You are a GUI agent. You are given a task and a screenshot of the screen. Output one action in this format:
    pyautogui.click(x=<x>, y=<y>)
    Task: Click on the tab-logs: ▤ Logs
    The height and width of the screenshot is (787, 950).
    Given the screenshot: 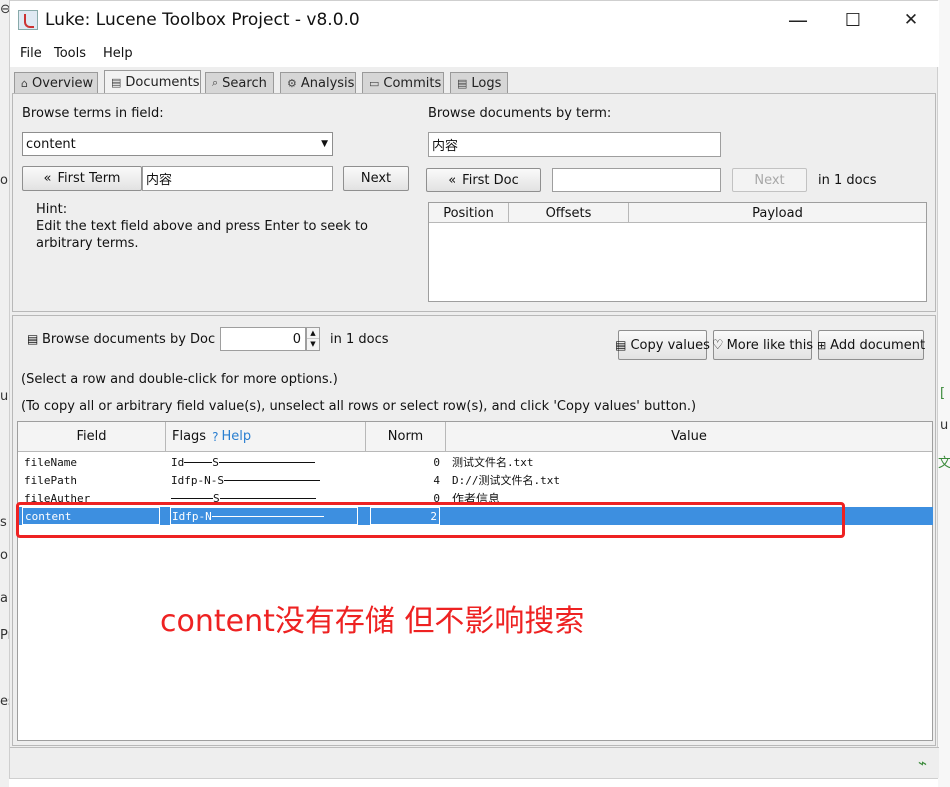 What is the action you would take?
    pyautogui.click(x=479, y=82)
    